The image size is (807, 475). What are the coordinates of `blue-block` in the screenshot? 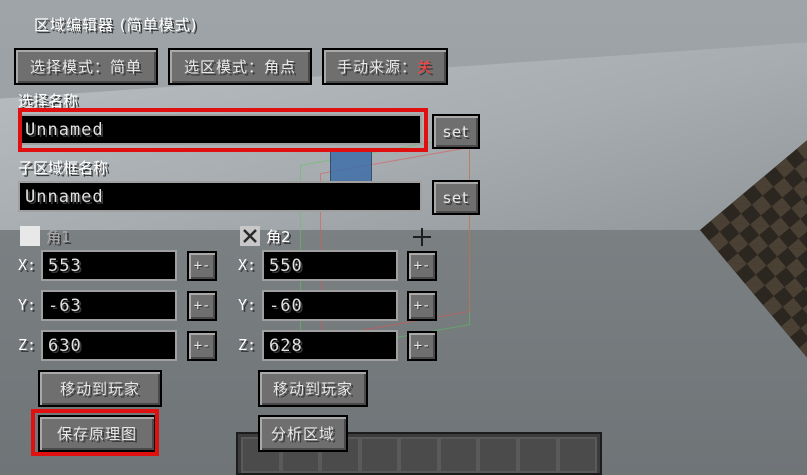 It's located at (351, 165).